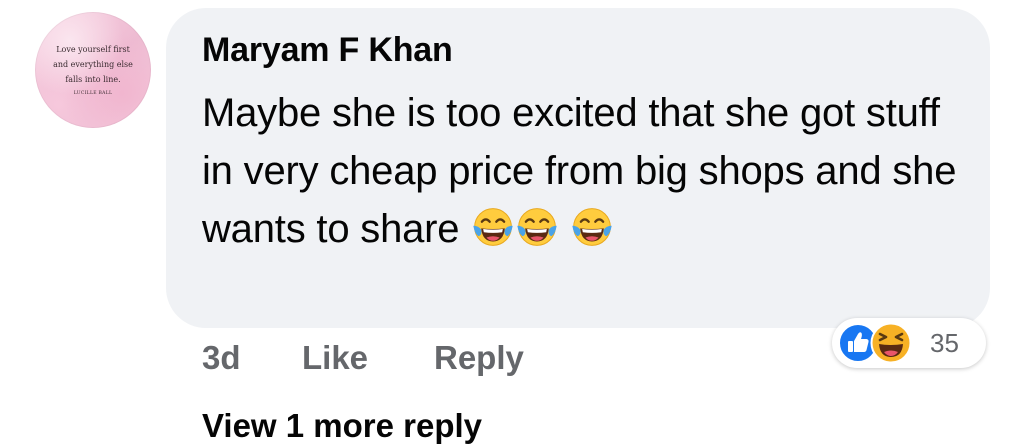 Image resolution: width=1024 pixels, height=444 pixels. What do you see at coordinates (93, 79) in the screenshot?
I see `avatar-quote-line-3: falls into line.` at bounding box center [93, 79].